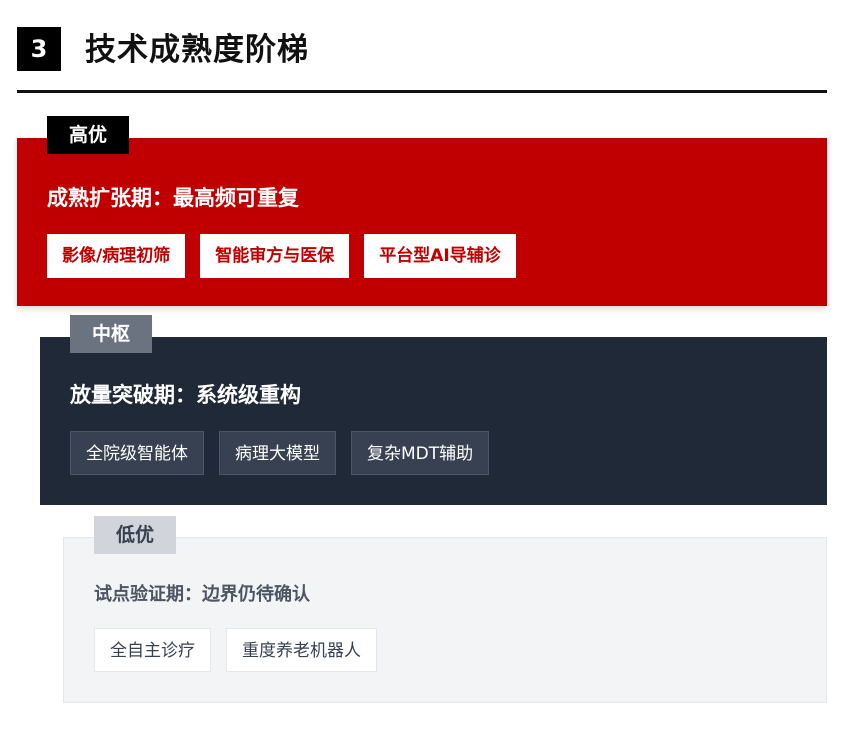 Image resolution: width=843 pixels, height=737 pixels. I want to click on tag: 病理大模型, so click(277, 453).